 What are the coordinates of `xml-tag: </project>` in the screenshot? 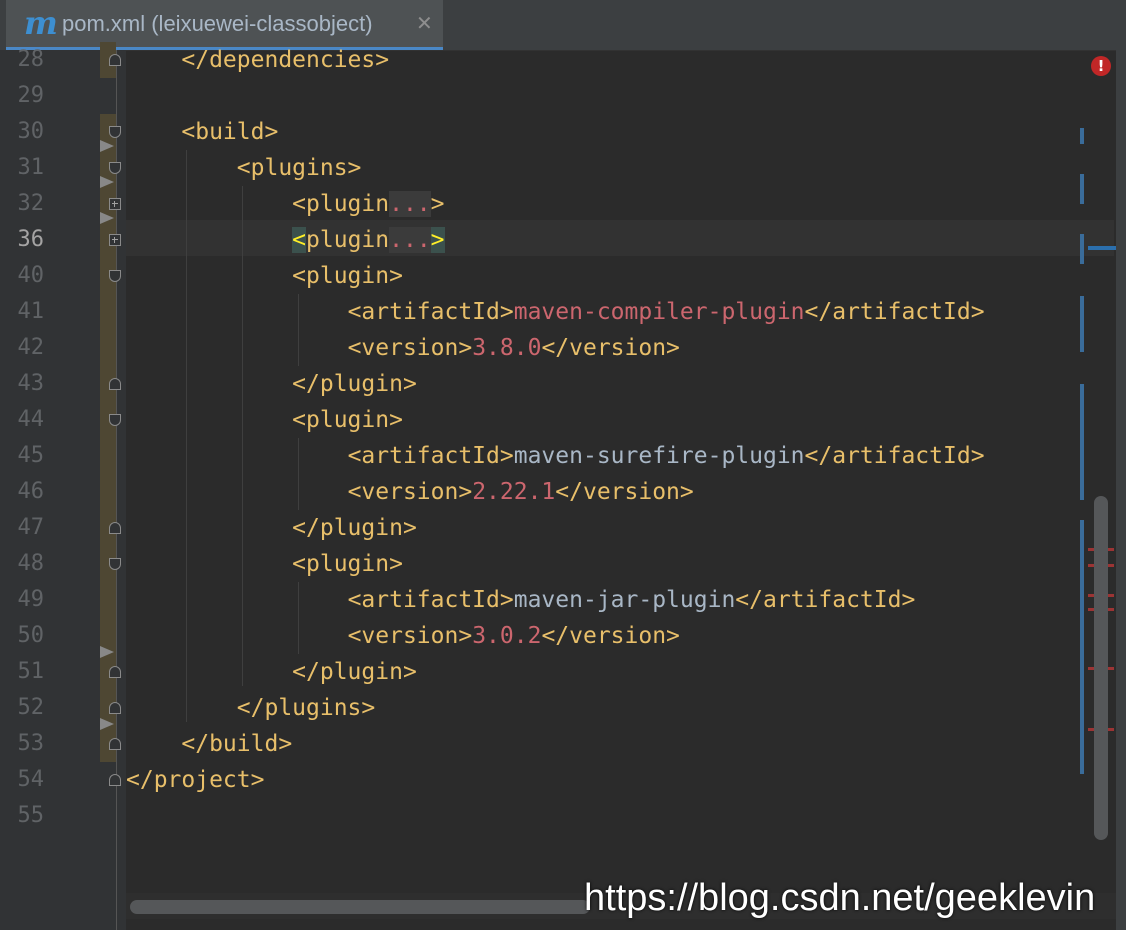 It's located at (195, 780).